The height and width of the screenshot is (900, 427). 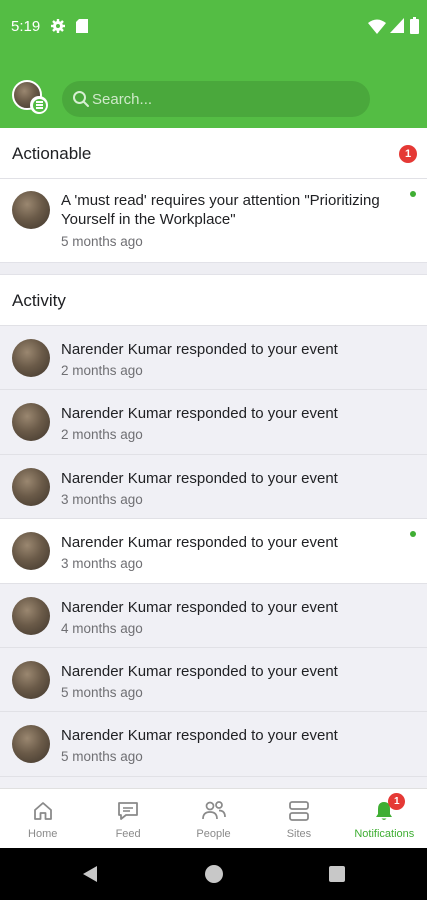 What do you see at coordinates (214, 811) in the screenshot?
I see `people-icon` at bounding box center [214, 811].